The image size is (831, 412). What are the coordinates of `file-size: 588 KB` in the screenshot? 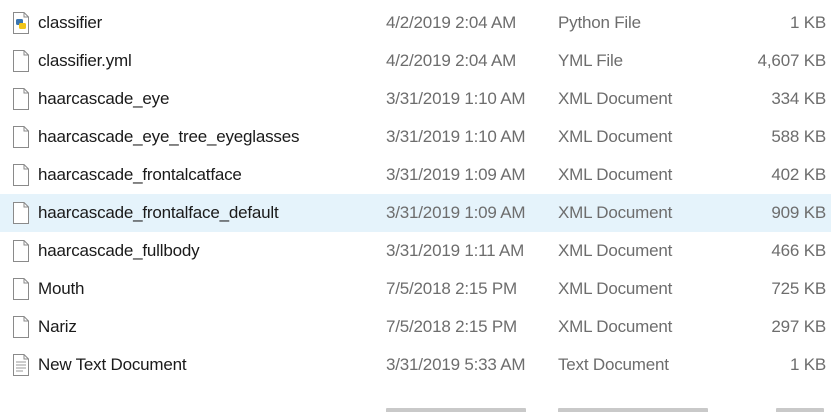 It's located at (798, 136).